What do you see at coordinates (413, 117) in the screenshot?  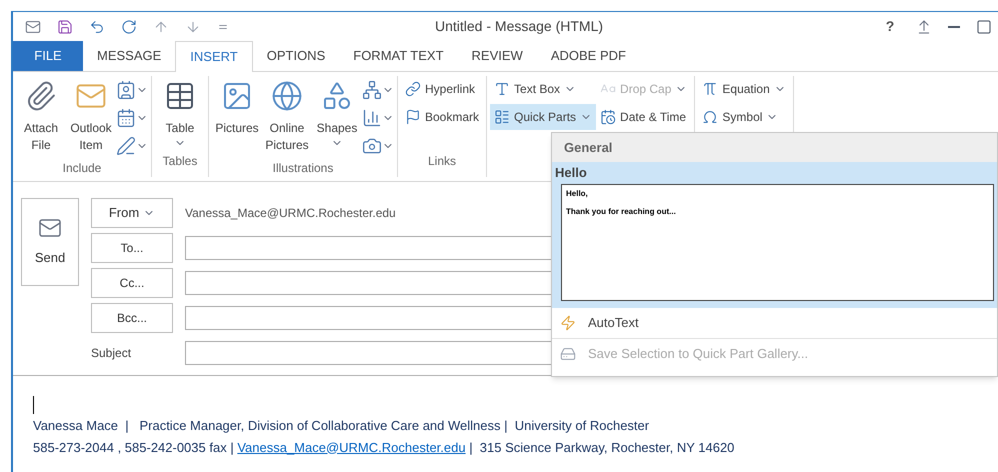 I see `bookmark-icon` at bounding box center [413, 117].